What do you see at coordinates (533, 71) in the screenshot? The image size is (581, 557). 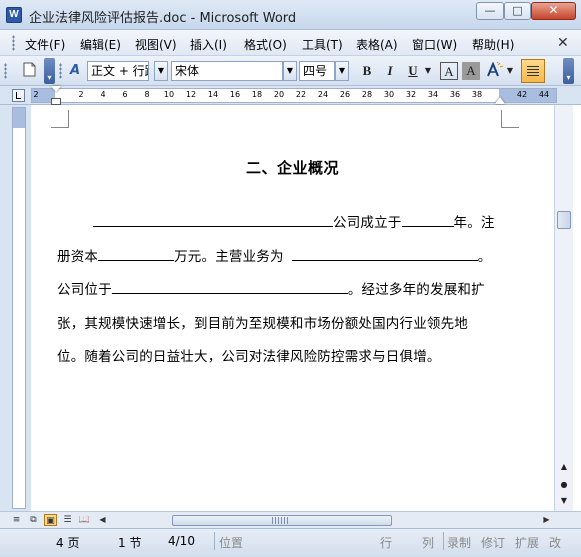 I see `paragraph-align-icon` at bounding box center [533, 71].